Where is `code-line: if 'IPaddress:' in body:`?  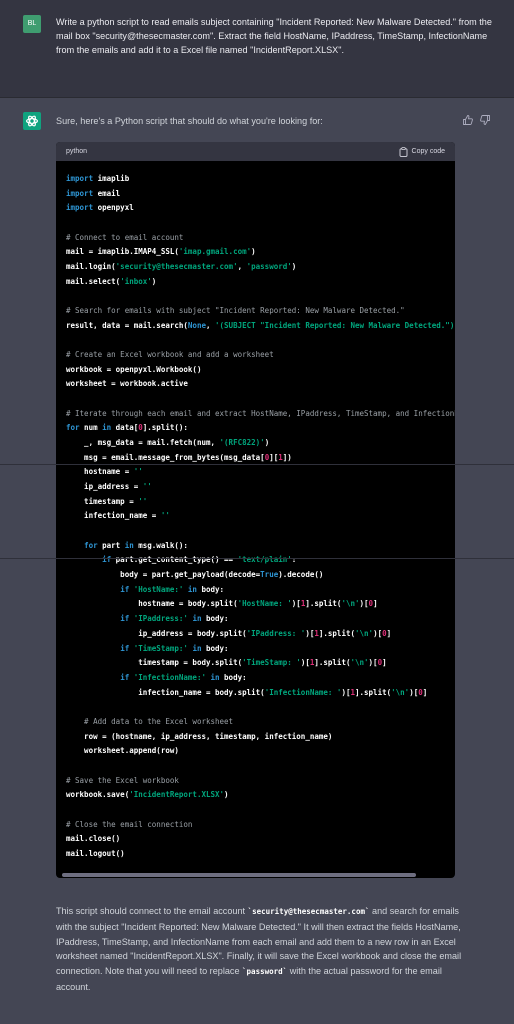
code-line: if 'IPaddress:' in body: is located at coordinates (260, 619).